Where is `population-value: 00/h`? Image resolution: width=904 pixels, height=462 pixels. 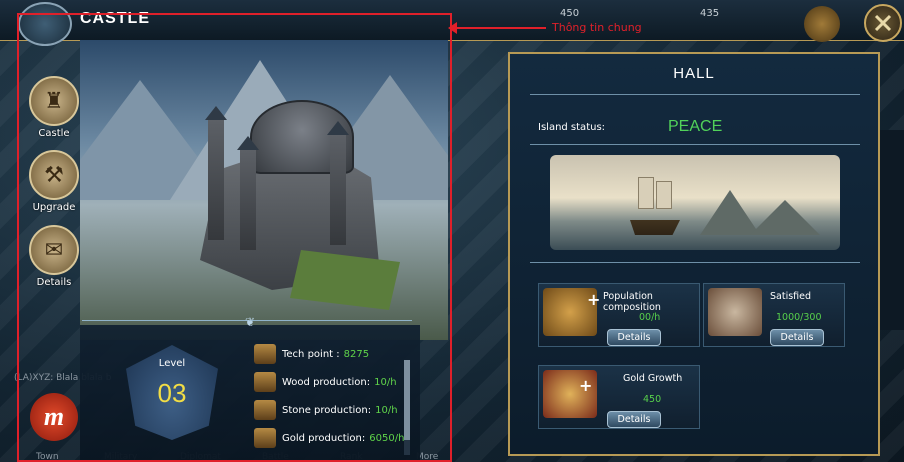 population-value: 00/h is located at coordinates (650, 317).